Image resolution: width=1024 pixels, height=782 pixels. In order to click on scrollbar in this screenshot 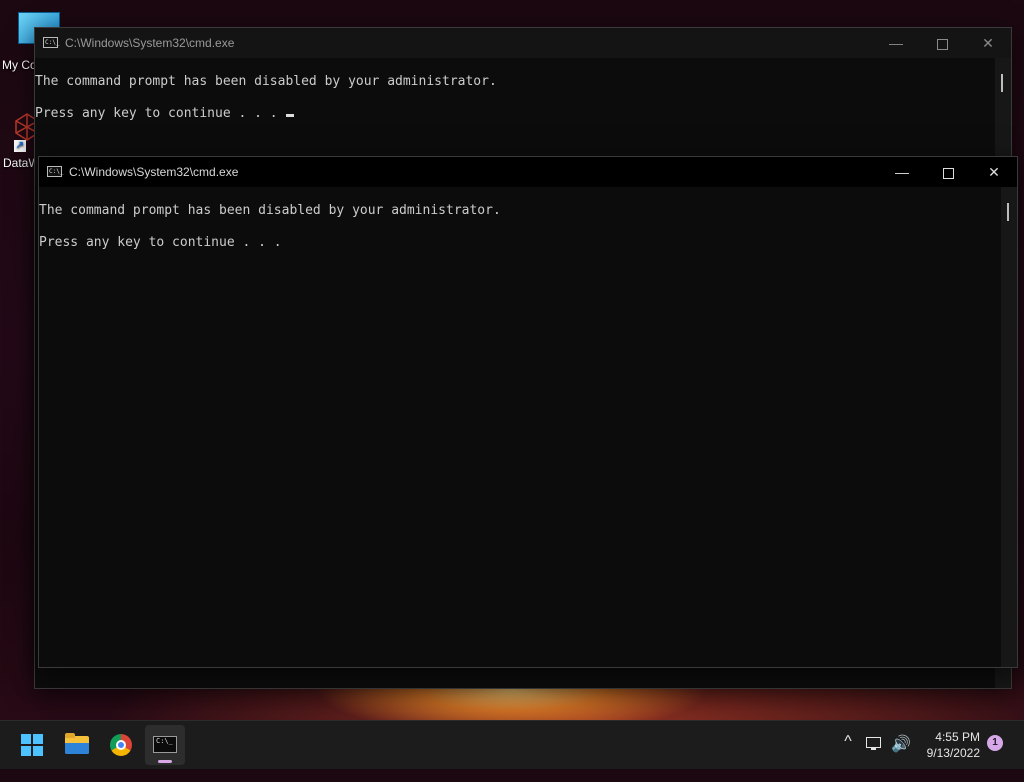, I will do `click(1009, 427)`.